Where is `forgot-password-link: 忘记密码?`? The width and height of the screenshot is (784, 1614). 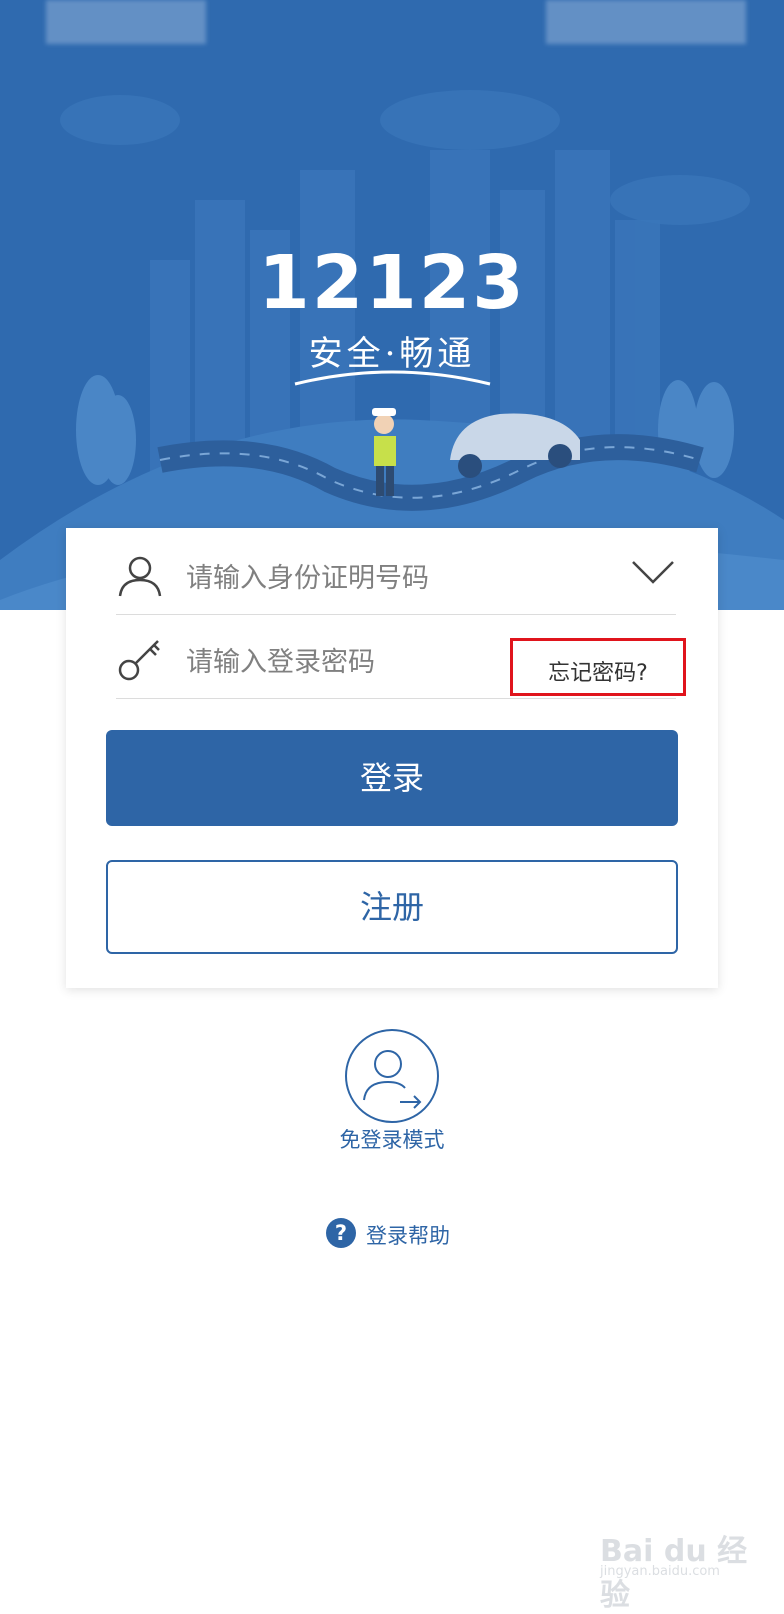 forgot-password-link: 忘记密码? is located at coordinates (598, 667).